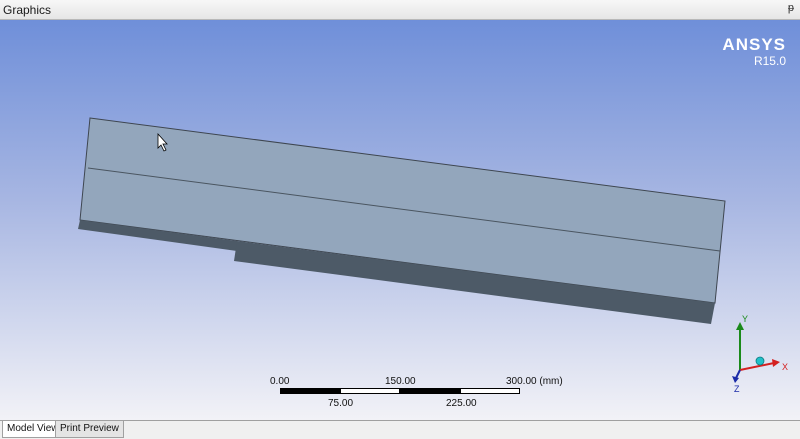 This screenshot has height=439, width=800. I want to click on view-tab-strip: Model View Print Preview, so click(400, 429).